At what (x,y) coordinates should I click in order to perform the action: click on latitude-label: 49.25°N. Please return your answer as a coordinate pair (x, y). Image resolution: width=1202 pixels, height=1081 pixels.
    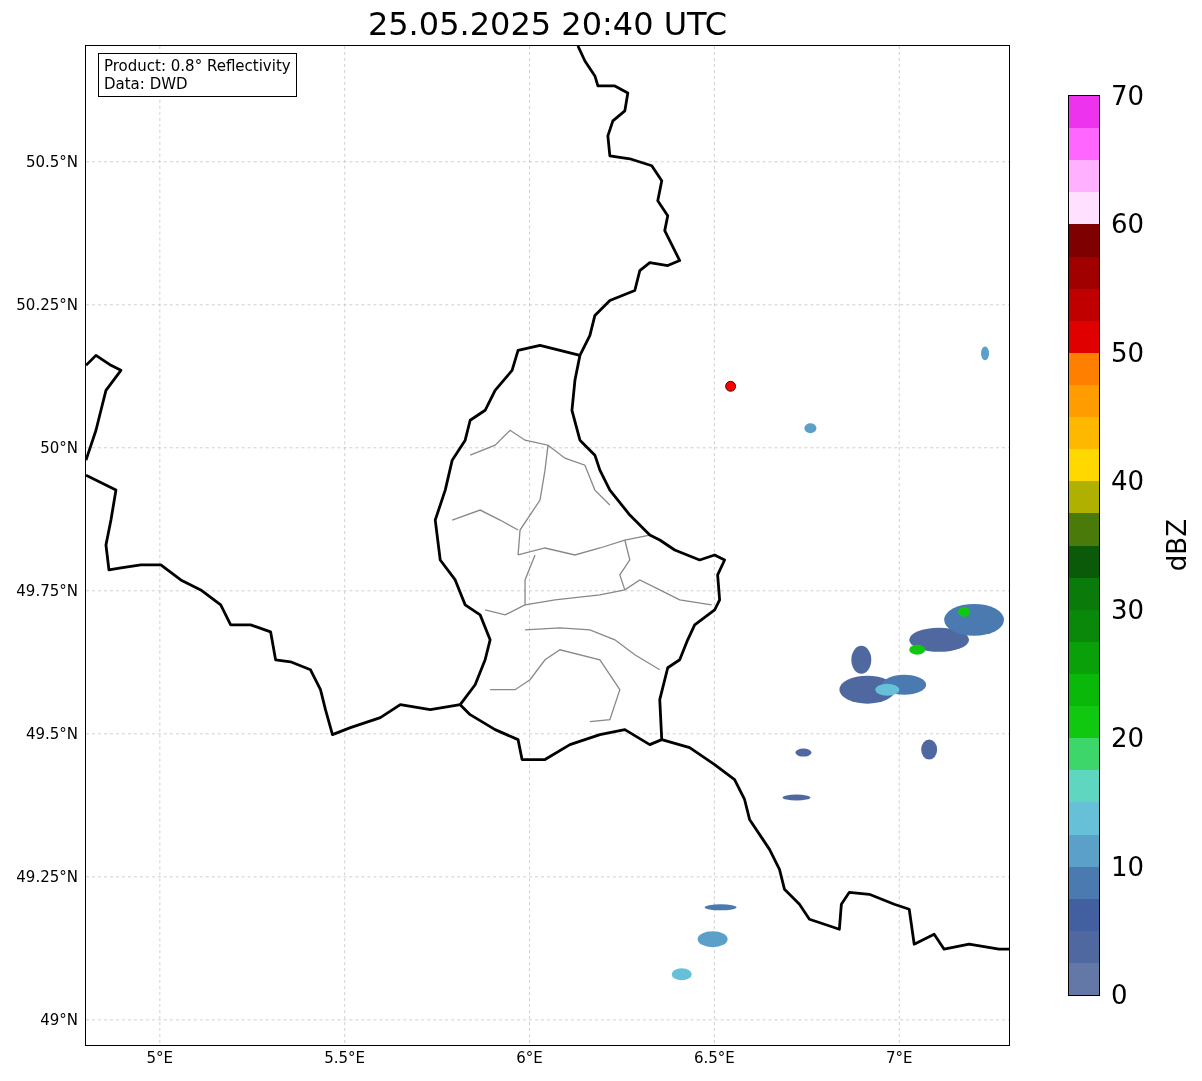
    Looking at the image, I should click on (47, 876).